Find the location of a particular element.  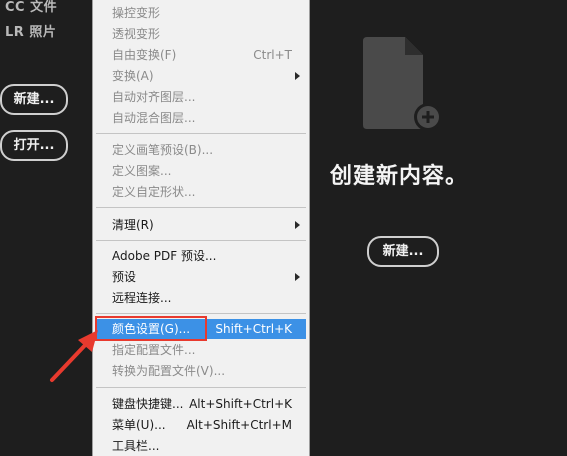

annotation-arrow-icon is located at coordinates (74, 356).